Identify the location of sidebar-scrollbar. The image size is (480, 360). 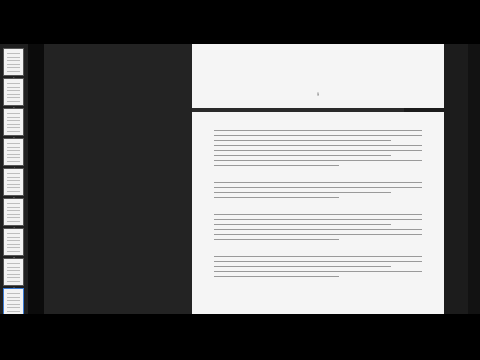
(36, 179).